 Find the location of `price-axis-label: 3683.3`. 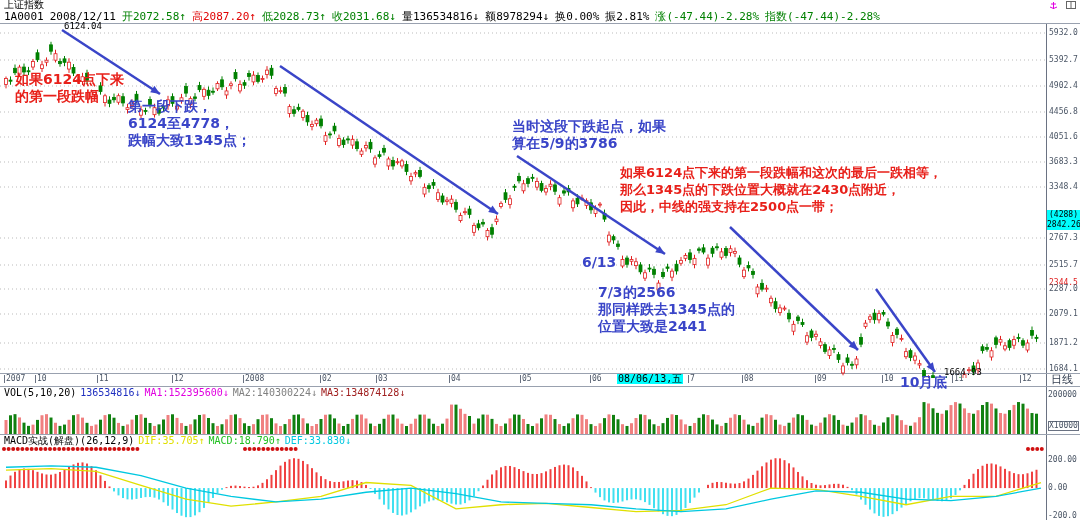

price-axis-label: 3683.3 is located at coordinates (1063, 162).